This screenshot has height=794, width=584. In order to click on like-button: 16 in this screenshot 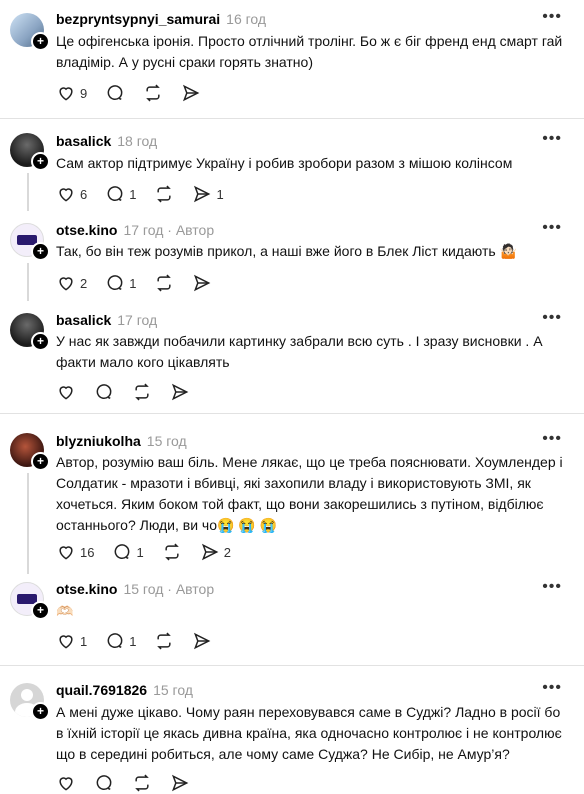, I will do `click(75, 552)`.